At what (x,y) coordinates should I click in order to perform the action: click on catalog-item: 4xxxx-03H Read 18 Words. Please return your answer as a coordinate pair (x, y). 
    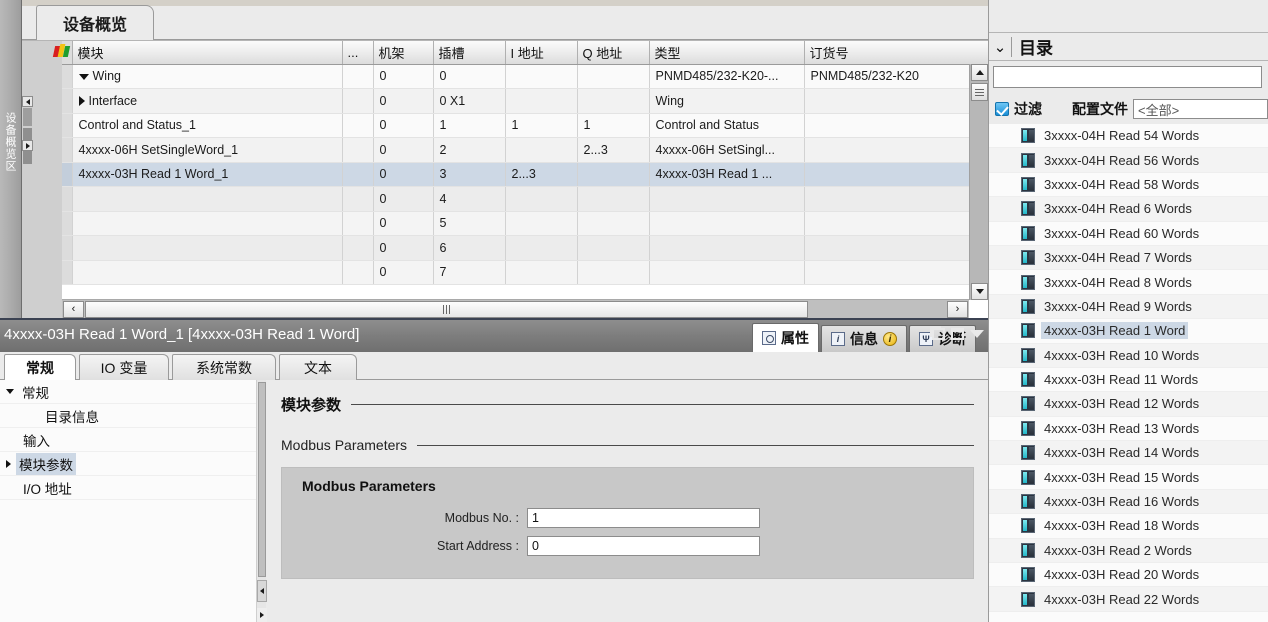
    Looking at the image, I should click on (1128, 526).